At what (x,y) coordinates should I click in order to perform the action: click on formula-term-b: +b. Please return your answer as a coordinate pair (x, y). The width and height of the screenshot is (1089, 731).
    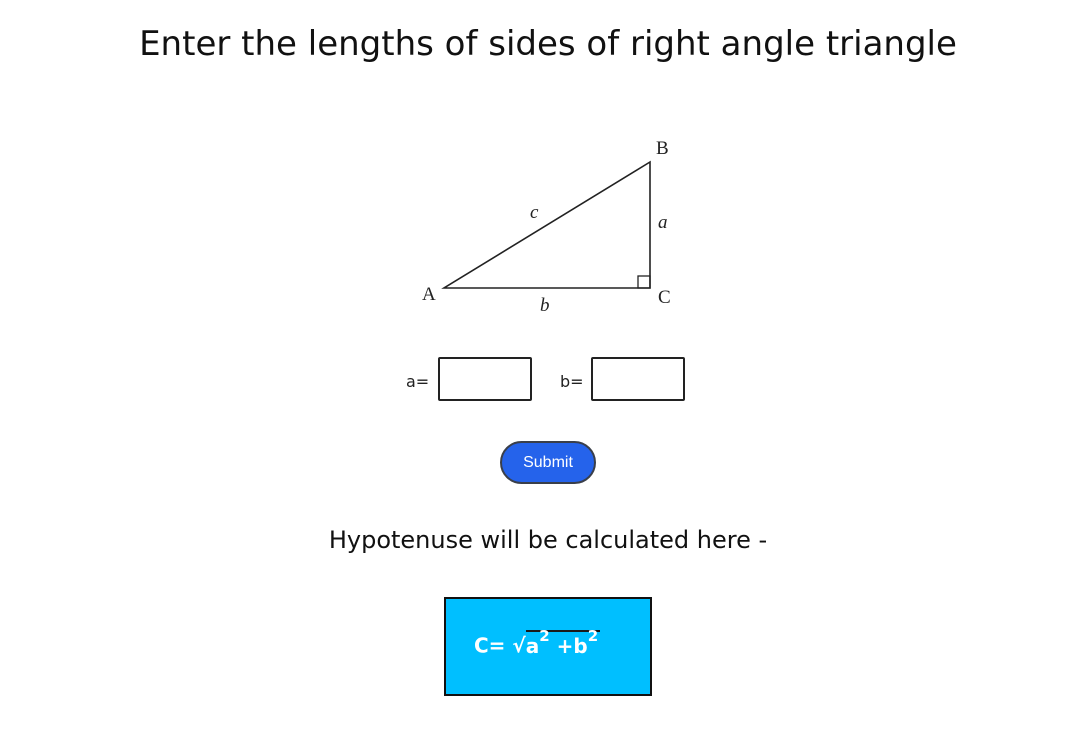
    Looking at the image, I should click on (572, 645).